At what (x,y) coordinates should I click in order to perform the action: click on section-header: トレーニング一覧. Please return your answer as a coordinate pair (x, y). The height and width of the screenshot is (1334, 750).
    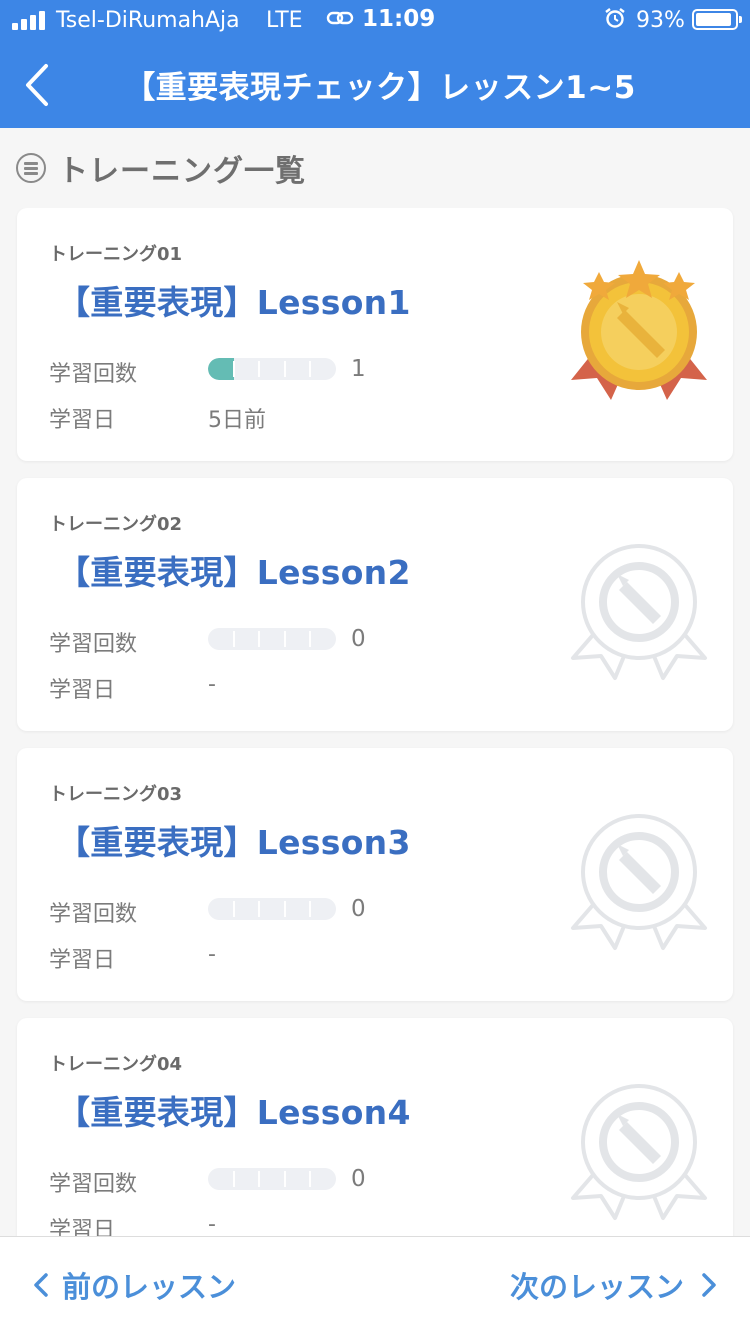
    Looking at the image, I should click on (161, 168).